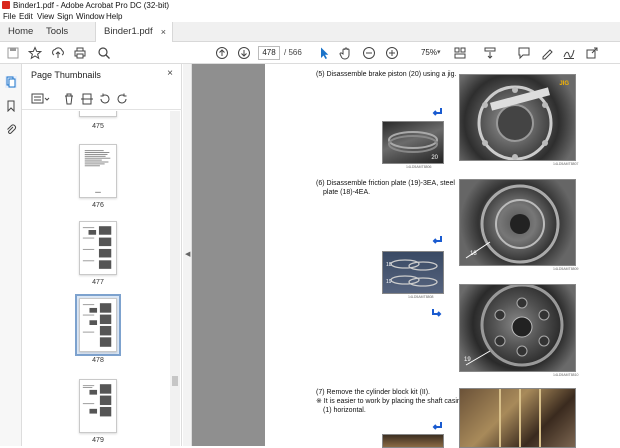  What do you see at coordinates (421, 297) in the screenshot?
I see `caption-3: 14LD5AMT8808` at bounding box center [421, 297].